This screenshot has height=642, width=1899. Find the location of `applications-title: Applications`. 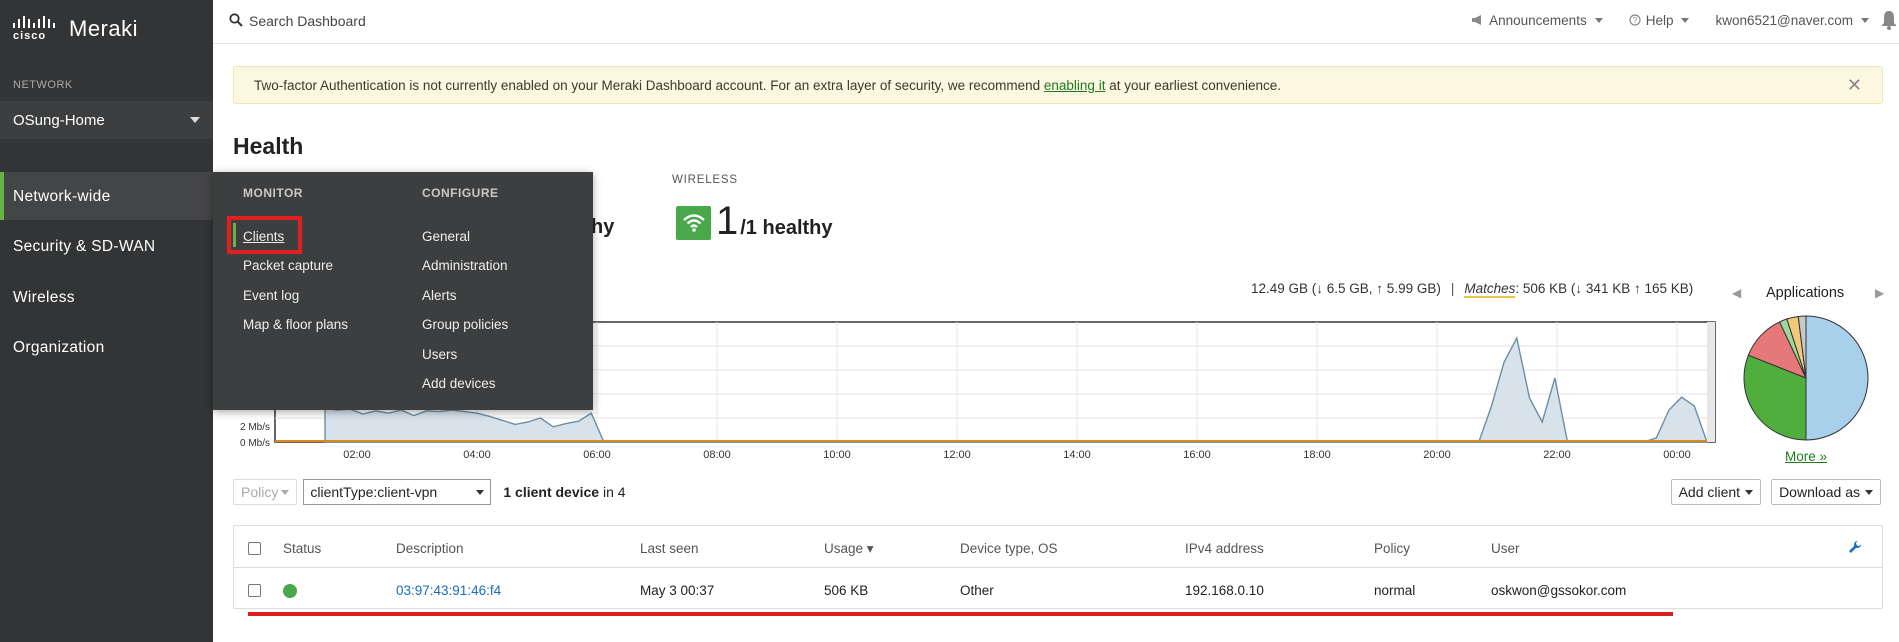

applications-title: Applications is located at coordinates (1805, 293).